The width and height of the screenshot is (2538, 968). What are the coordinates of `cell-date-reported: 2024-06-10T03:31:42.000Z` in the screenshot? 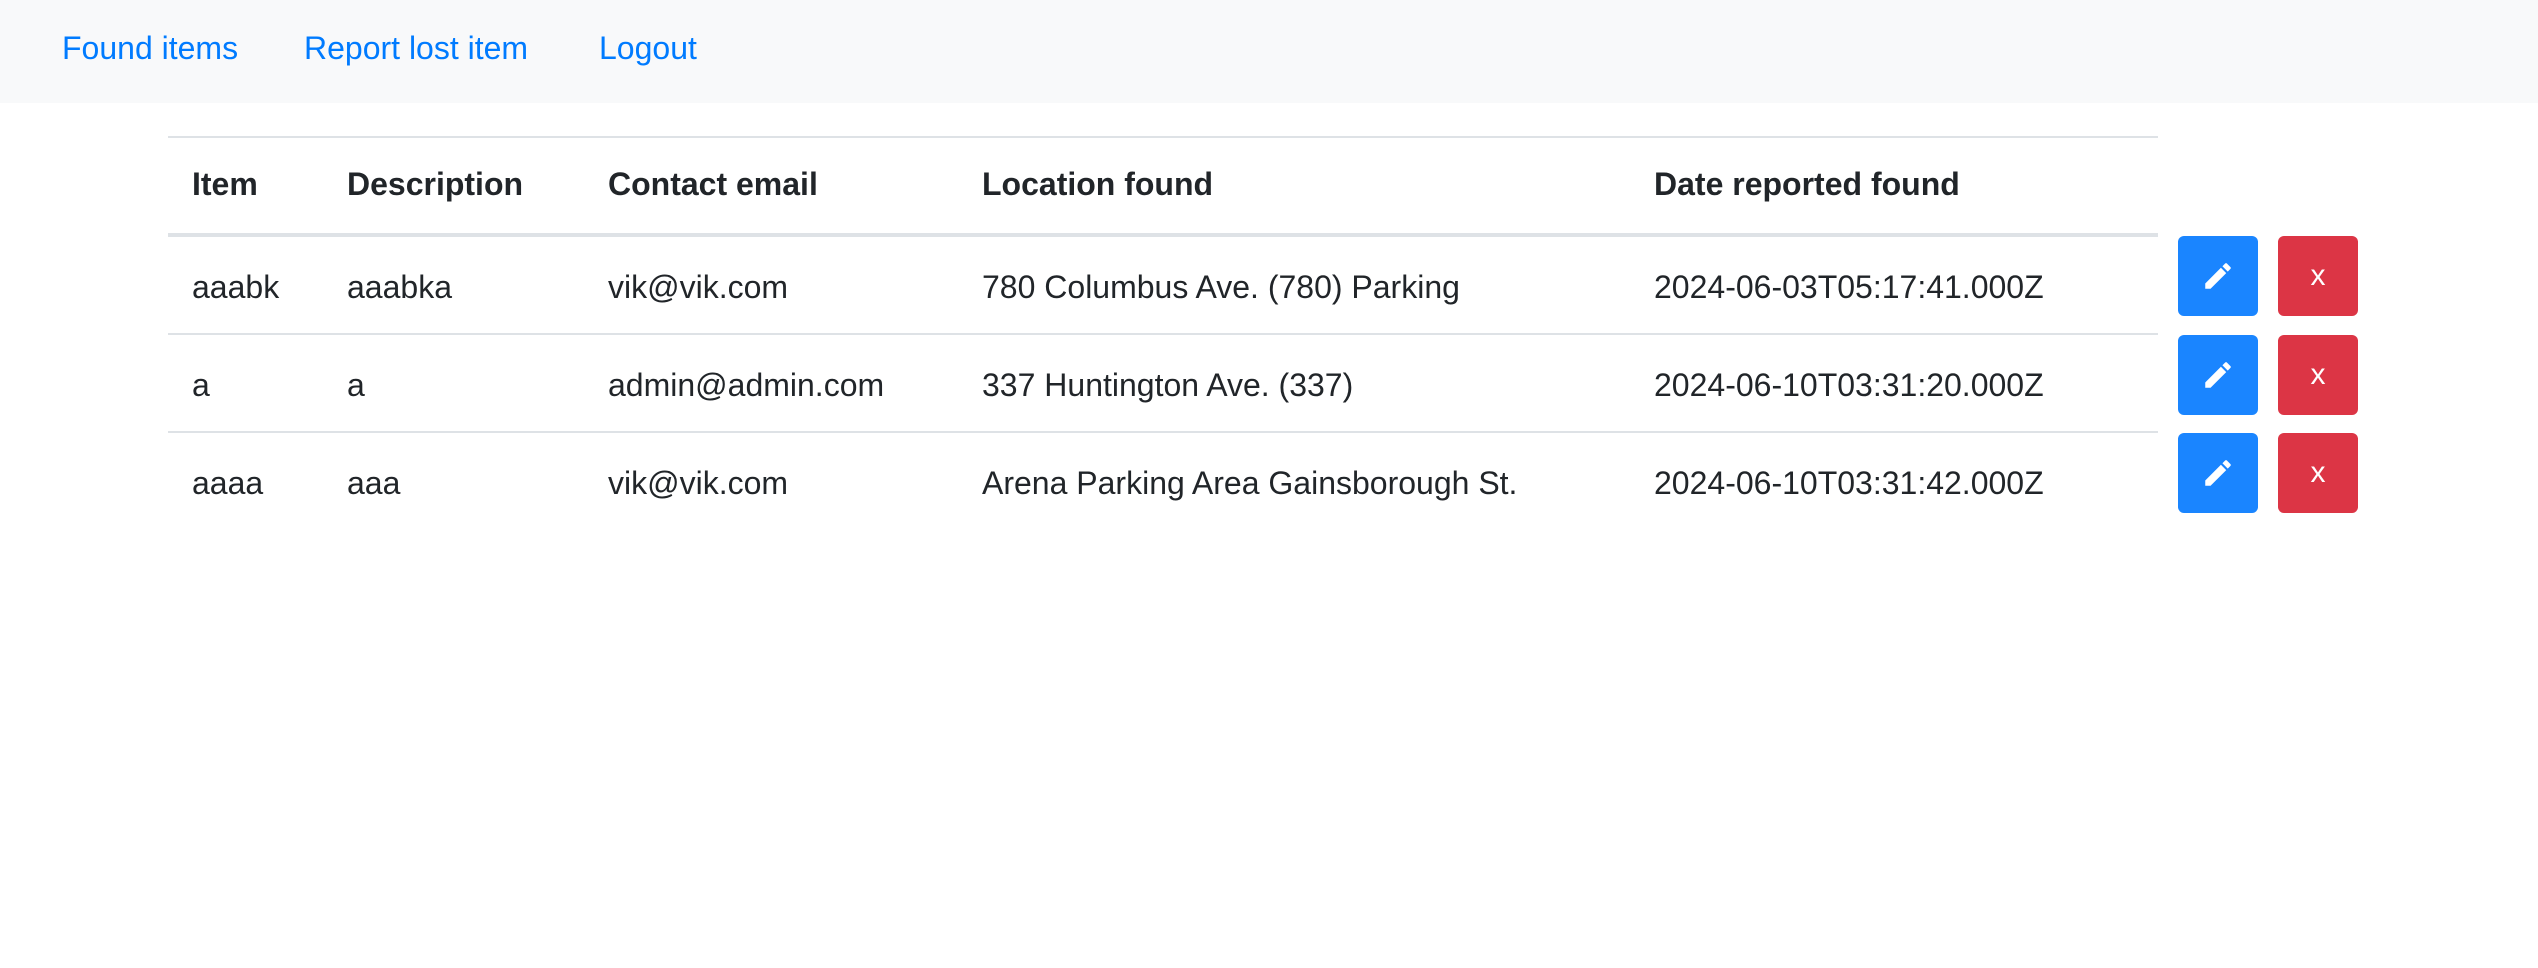 It's located at (1849, 483).